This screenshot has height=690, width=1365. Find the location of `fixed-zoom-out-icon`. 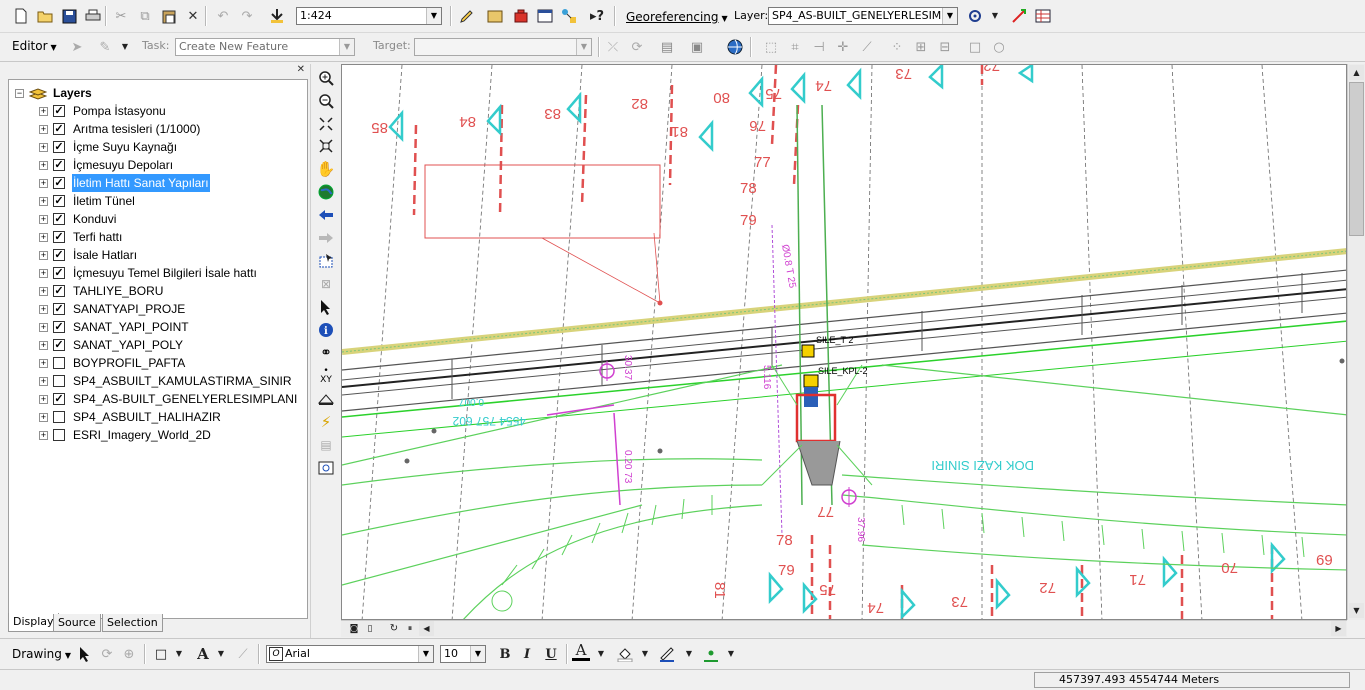

fixed-zoom-out-icon is located at coordinates (326, 146).